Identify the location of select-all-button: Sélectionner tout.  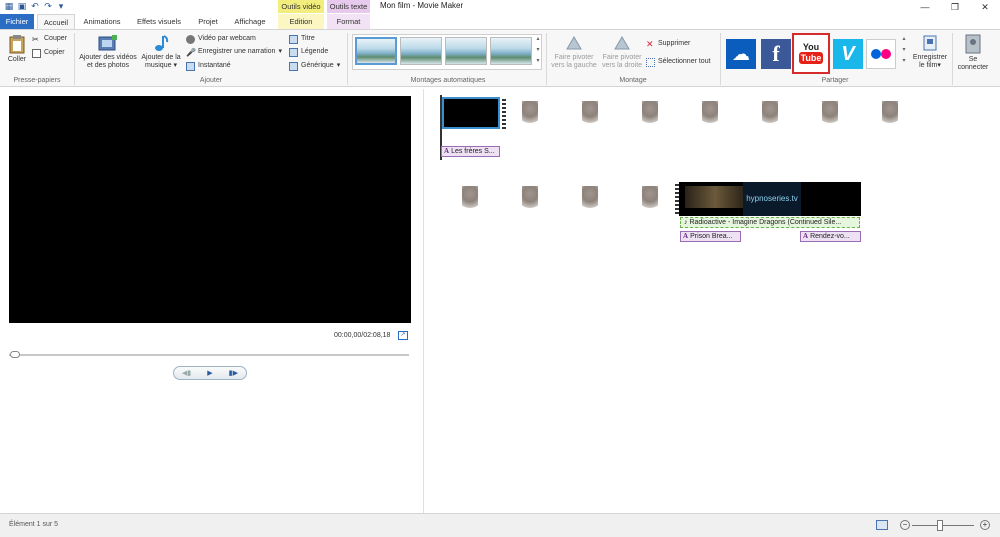
(678, 62).